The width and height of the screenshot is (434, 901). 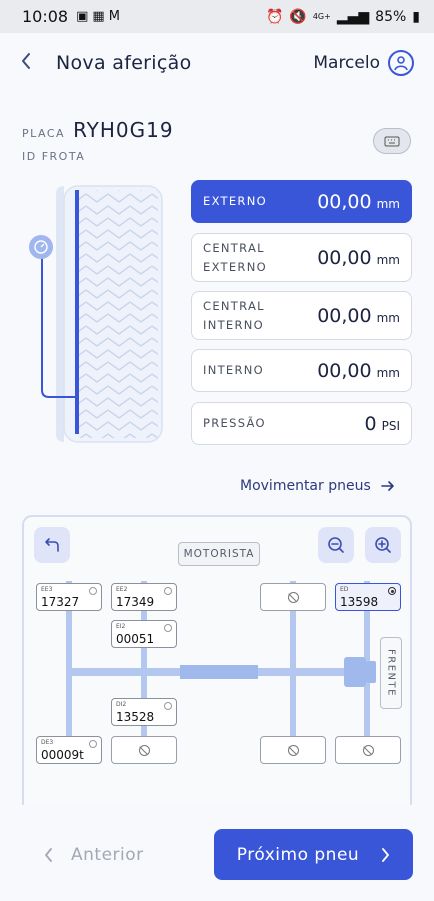 I want to click on keyboard-icon, so click(x=392, y=141).